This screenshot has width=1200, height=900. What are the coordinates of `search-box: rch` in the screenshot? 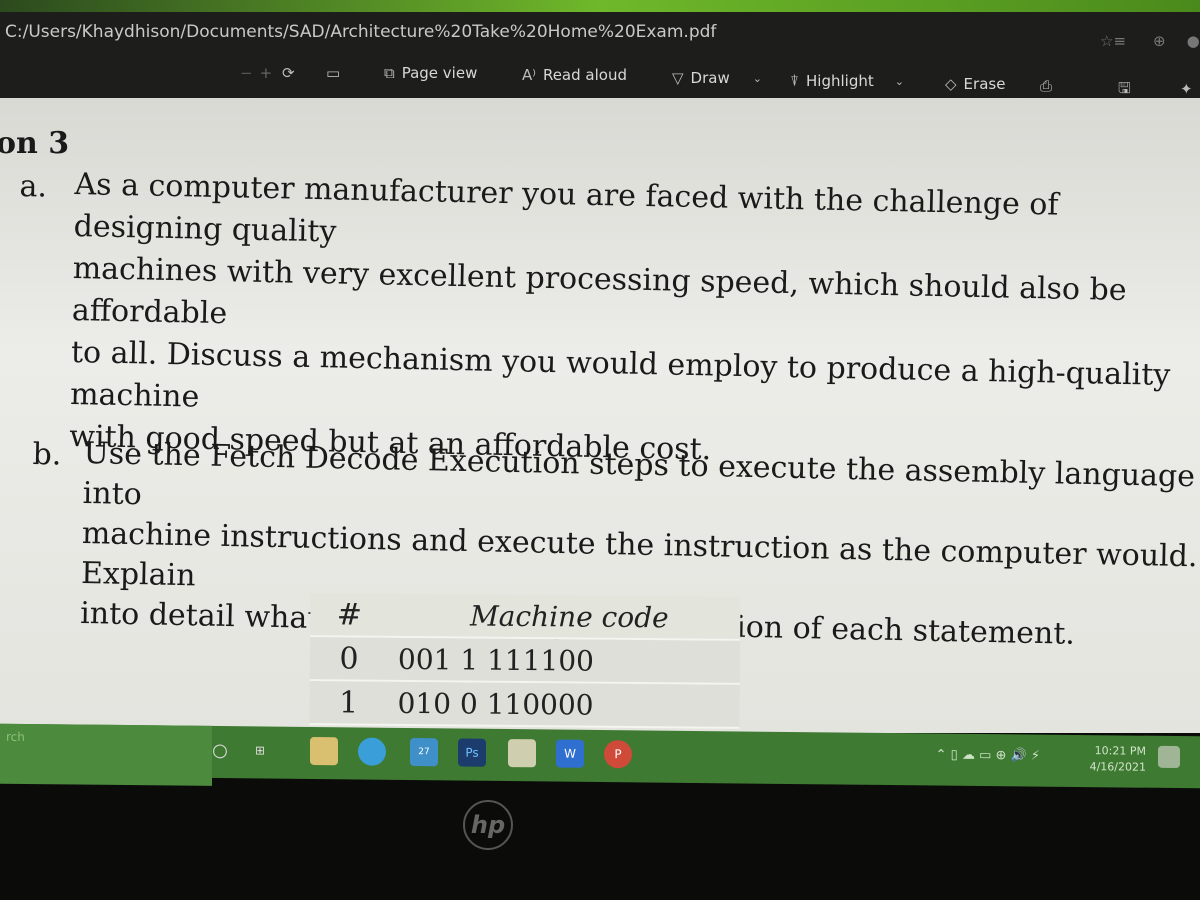 It's located at (106, 754).